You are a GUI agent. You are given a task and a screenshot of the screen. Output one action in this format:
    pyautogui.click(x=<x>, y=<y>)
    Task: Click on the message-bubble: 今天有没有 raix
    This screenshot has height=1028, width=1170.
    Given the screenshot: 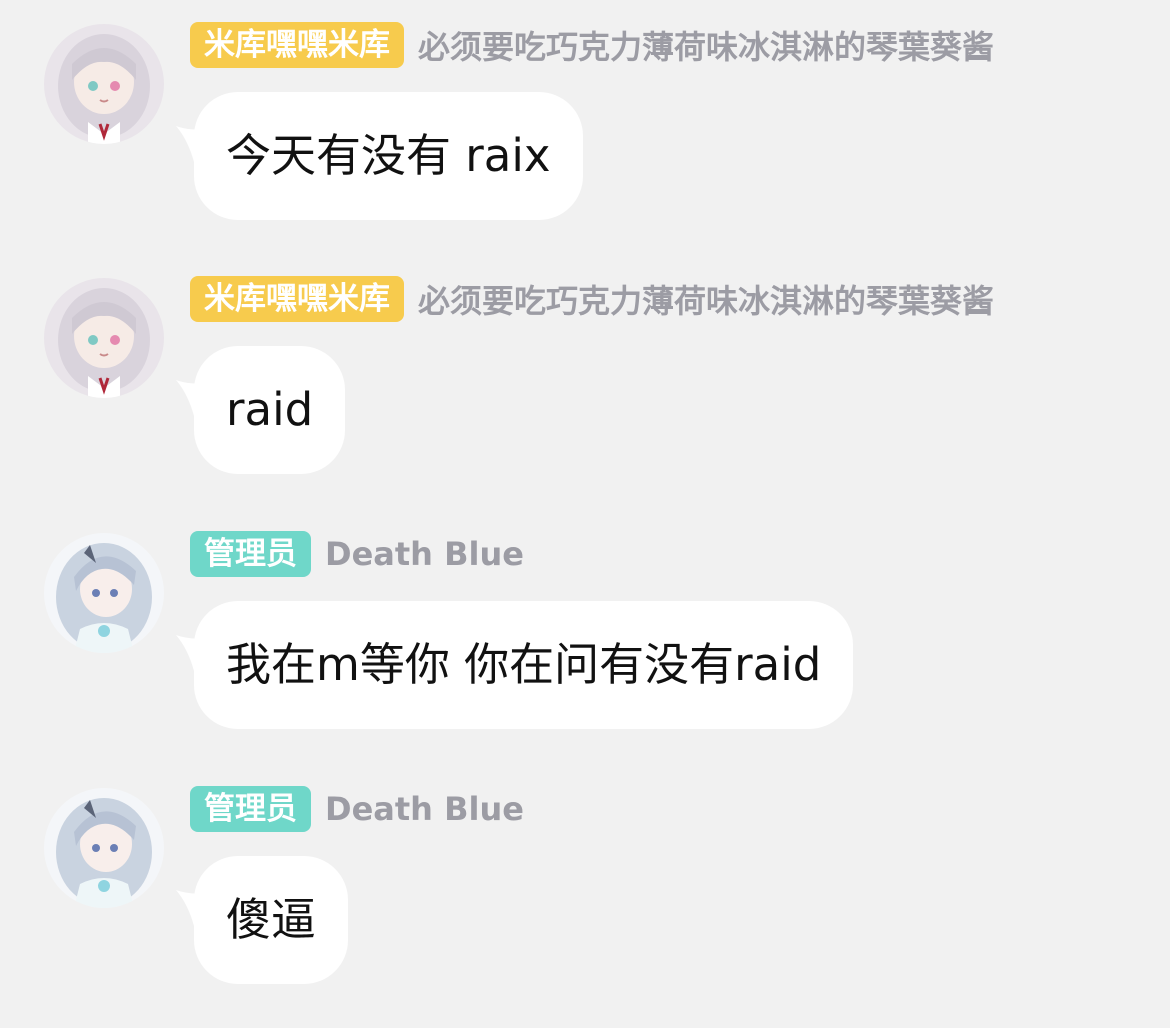 What is the action you would take?
    pyautogui.click(x=388, y=156)
    